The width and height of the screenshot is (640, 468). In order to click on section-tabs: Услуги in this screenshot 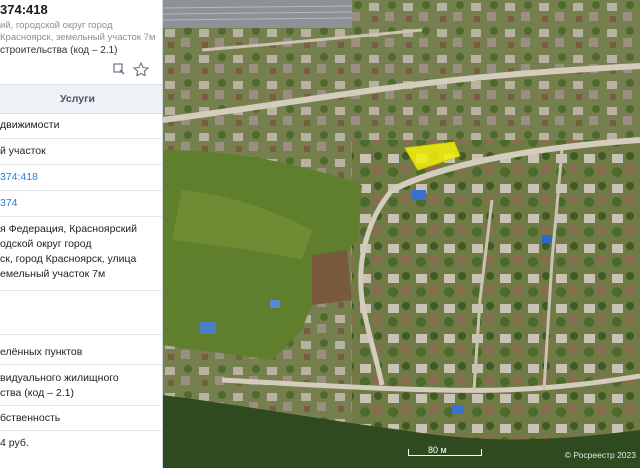, I will do `click(81, 99)`.